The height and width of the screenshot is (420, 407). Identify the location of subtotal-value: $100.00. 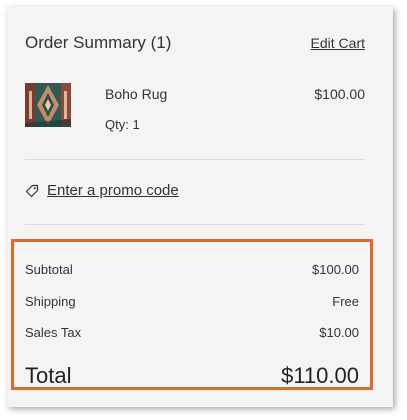
(335, 269).